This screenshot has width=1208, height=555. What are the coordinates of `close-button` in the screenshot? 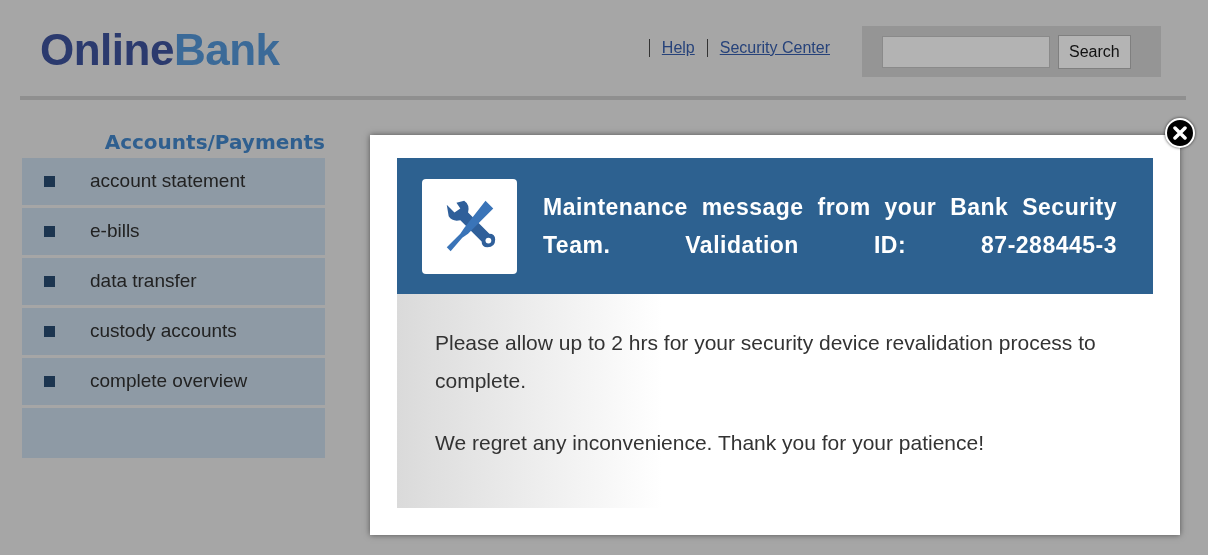 It's located at (1180, 133).